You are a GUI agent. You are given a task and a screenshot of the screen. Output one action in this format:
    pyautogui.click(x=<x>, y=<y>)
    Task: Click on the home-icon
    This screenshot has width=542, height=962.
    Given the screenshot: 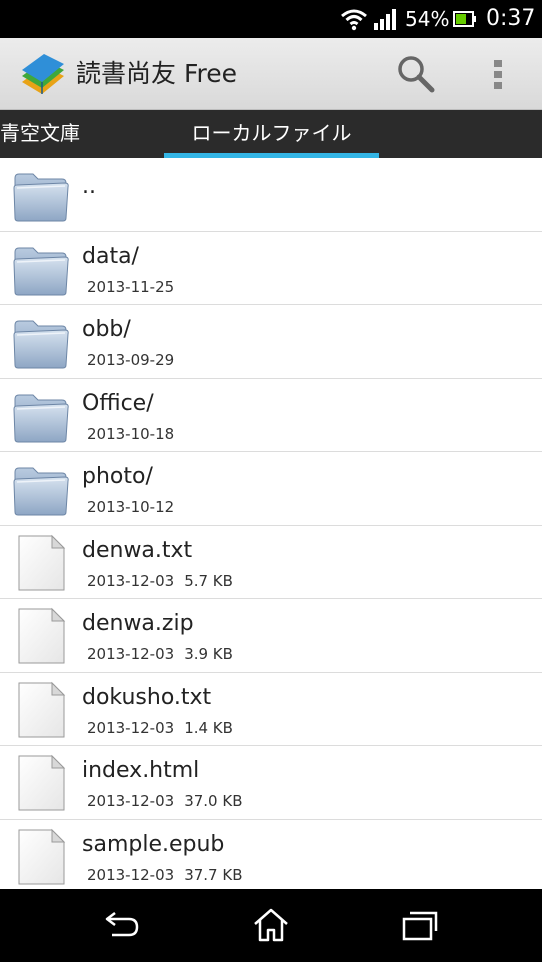 What is the action you would take?
    pyautogui.click(x=271, y=925)
    